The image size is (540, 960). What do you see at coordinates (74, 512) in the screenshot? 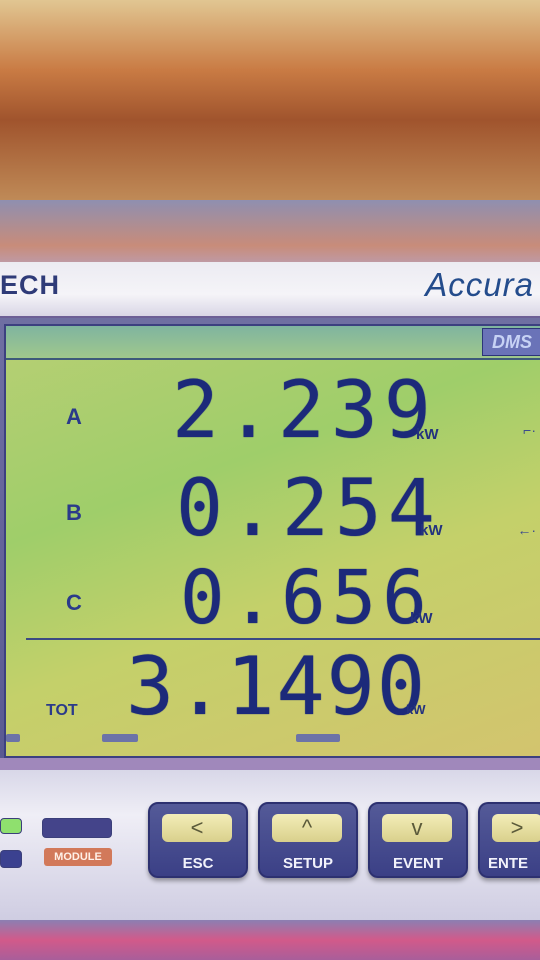
I see `phase-label: B` at bounding box center [74, 512].